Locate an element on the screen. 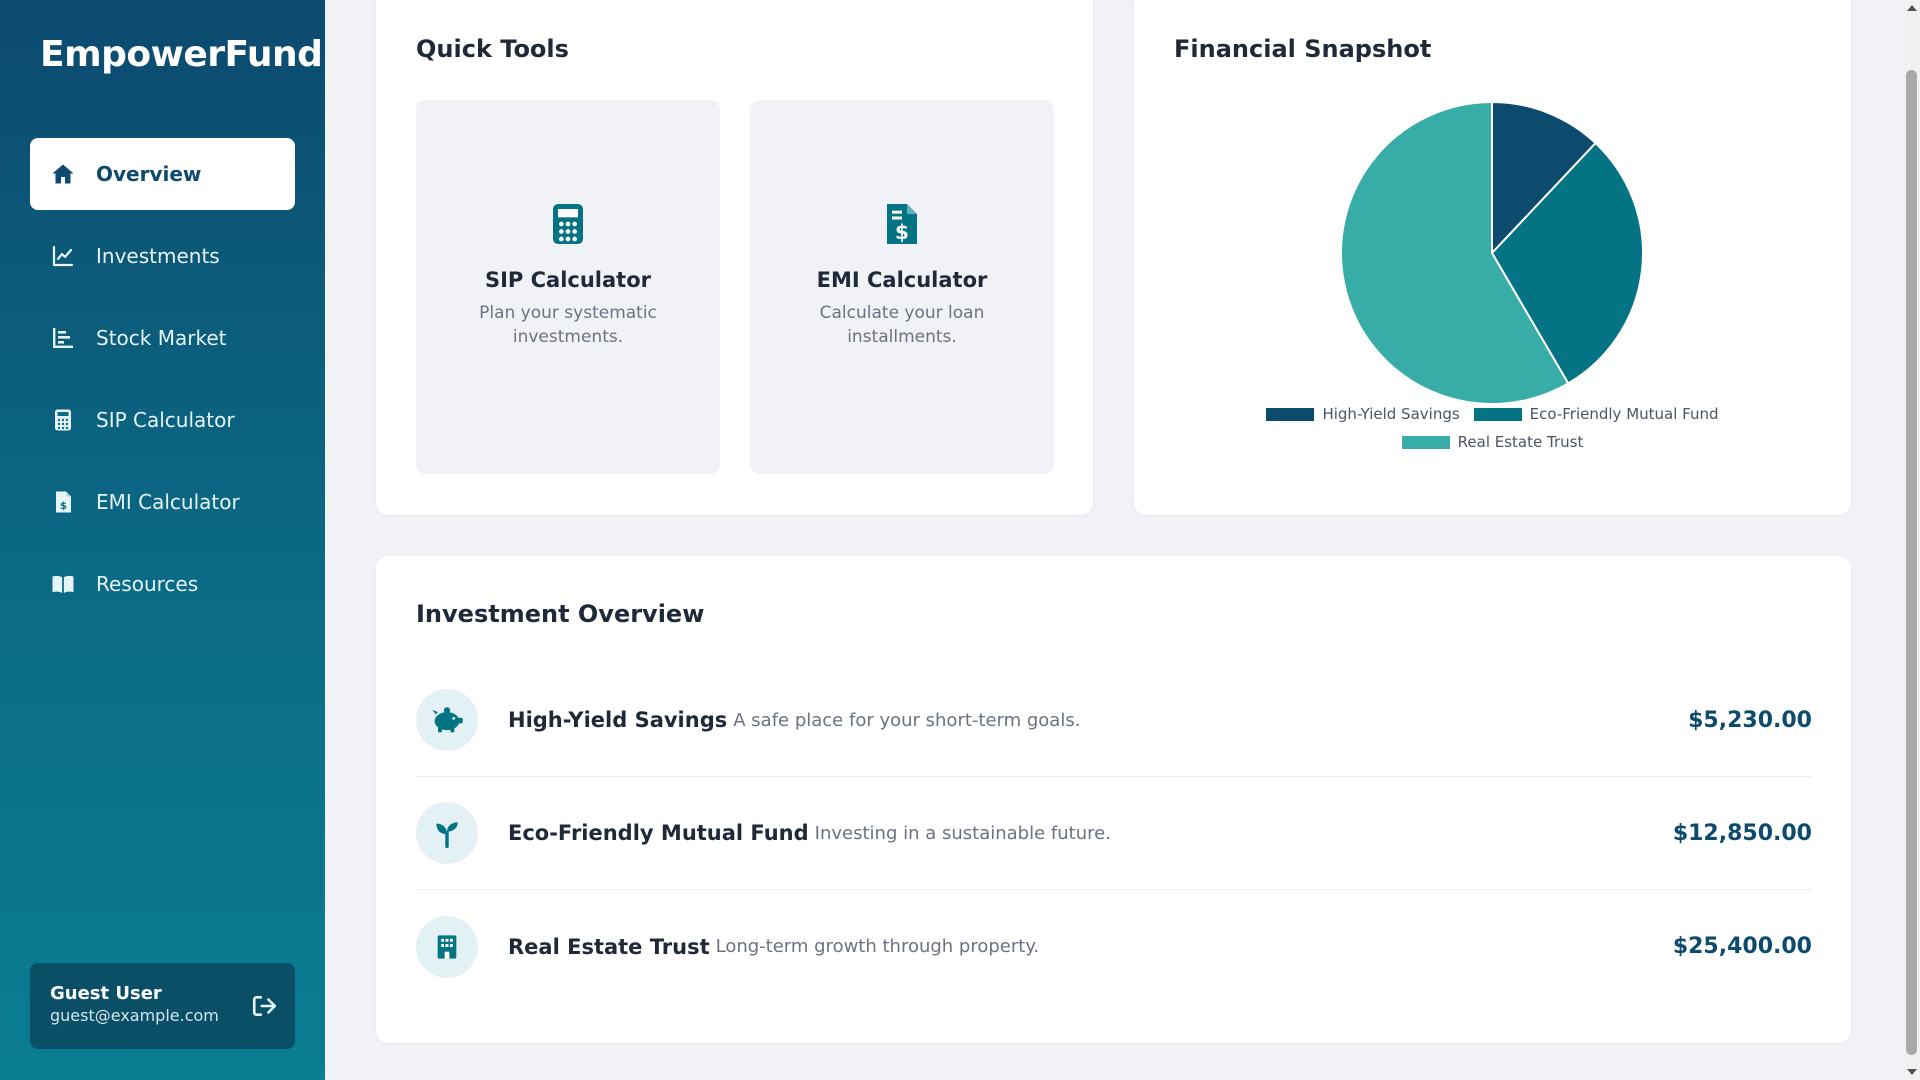 Image resolution: width=1920 pixels, height=1080 pixels. snapshot-title: Financial Snapshot is located at coordinates (1303, 49).